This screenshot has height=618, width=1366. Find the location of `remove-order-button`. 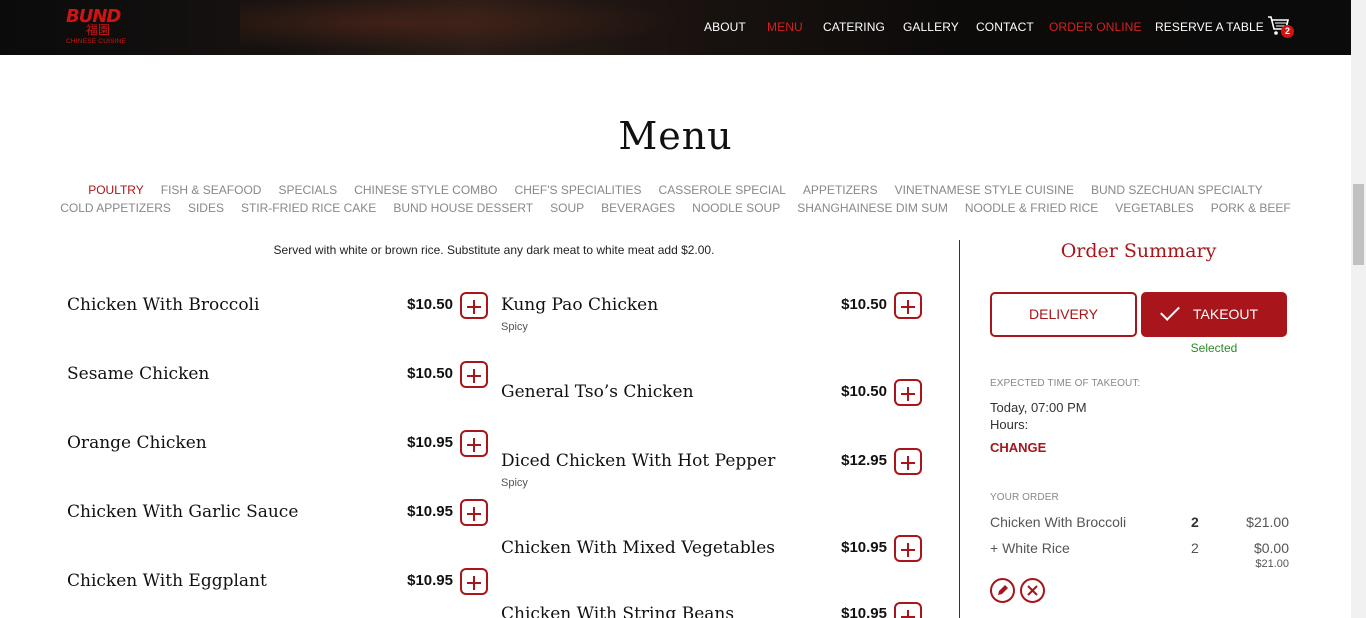

remove-order-button is located at coordinates (1032, 590).